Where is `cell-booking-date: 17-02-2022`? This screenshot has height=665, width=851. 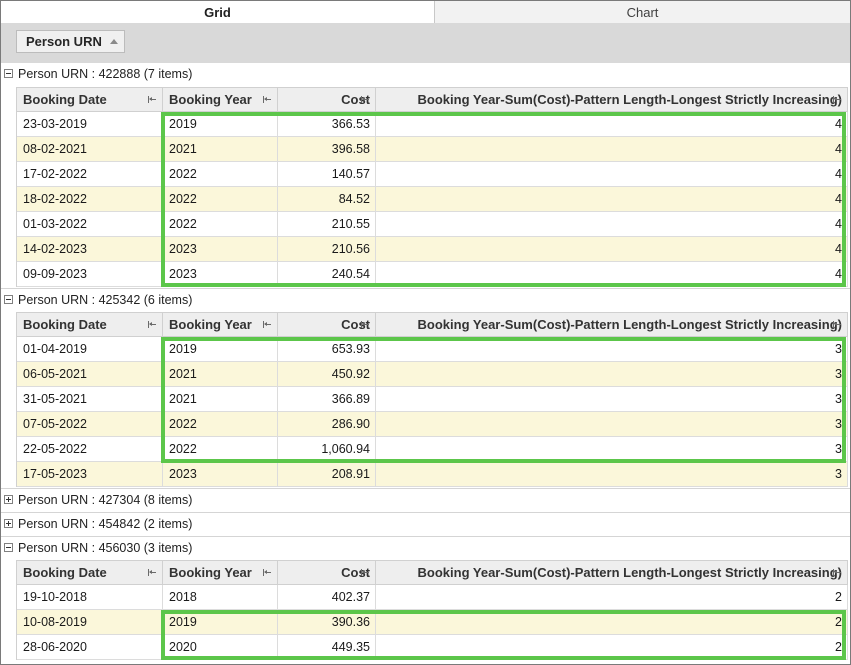 cell-booking-date: 17-02-2022 is located at coordinates (90, 174).